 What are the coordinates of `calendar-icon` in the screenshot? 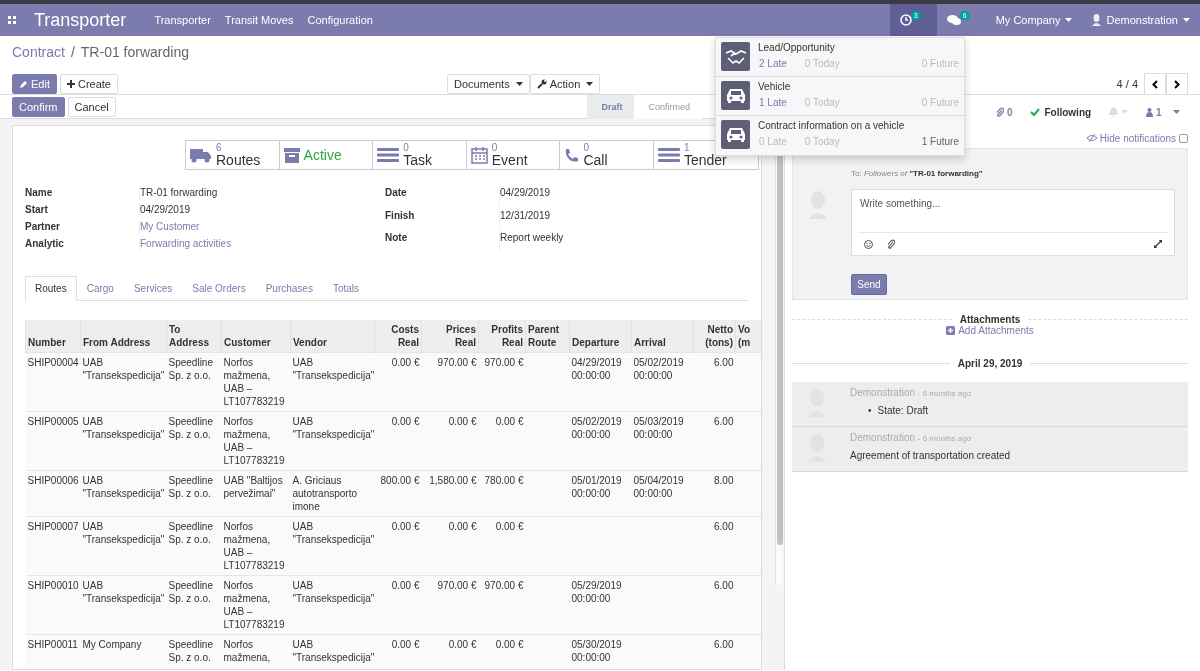 It's located at (479, 155).